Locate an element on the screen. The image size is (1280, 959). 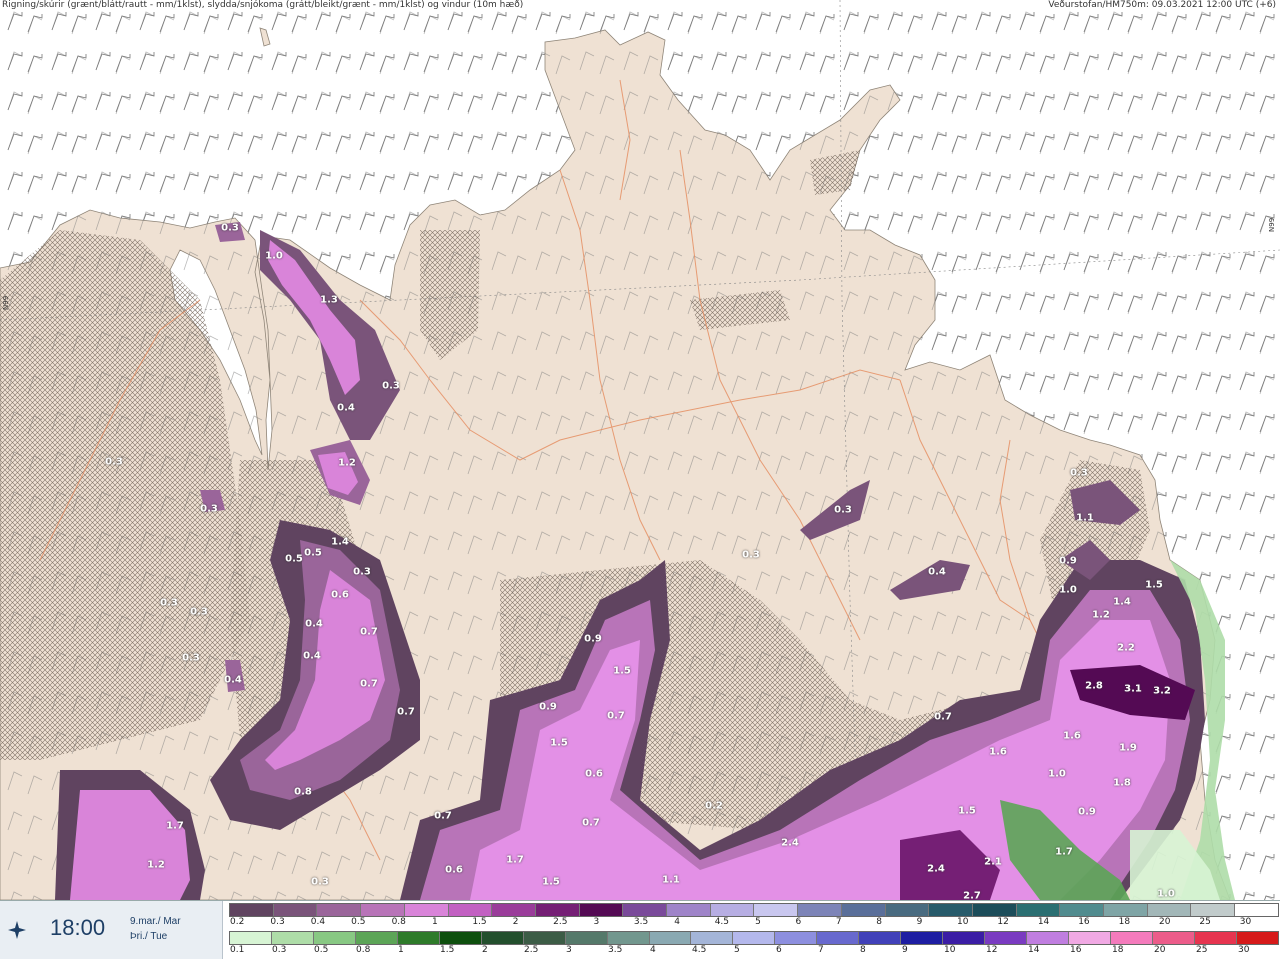
snow-tick-label: 20 is located at coordinates (1164, 922).